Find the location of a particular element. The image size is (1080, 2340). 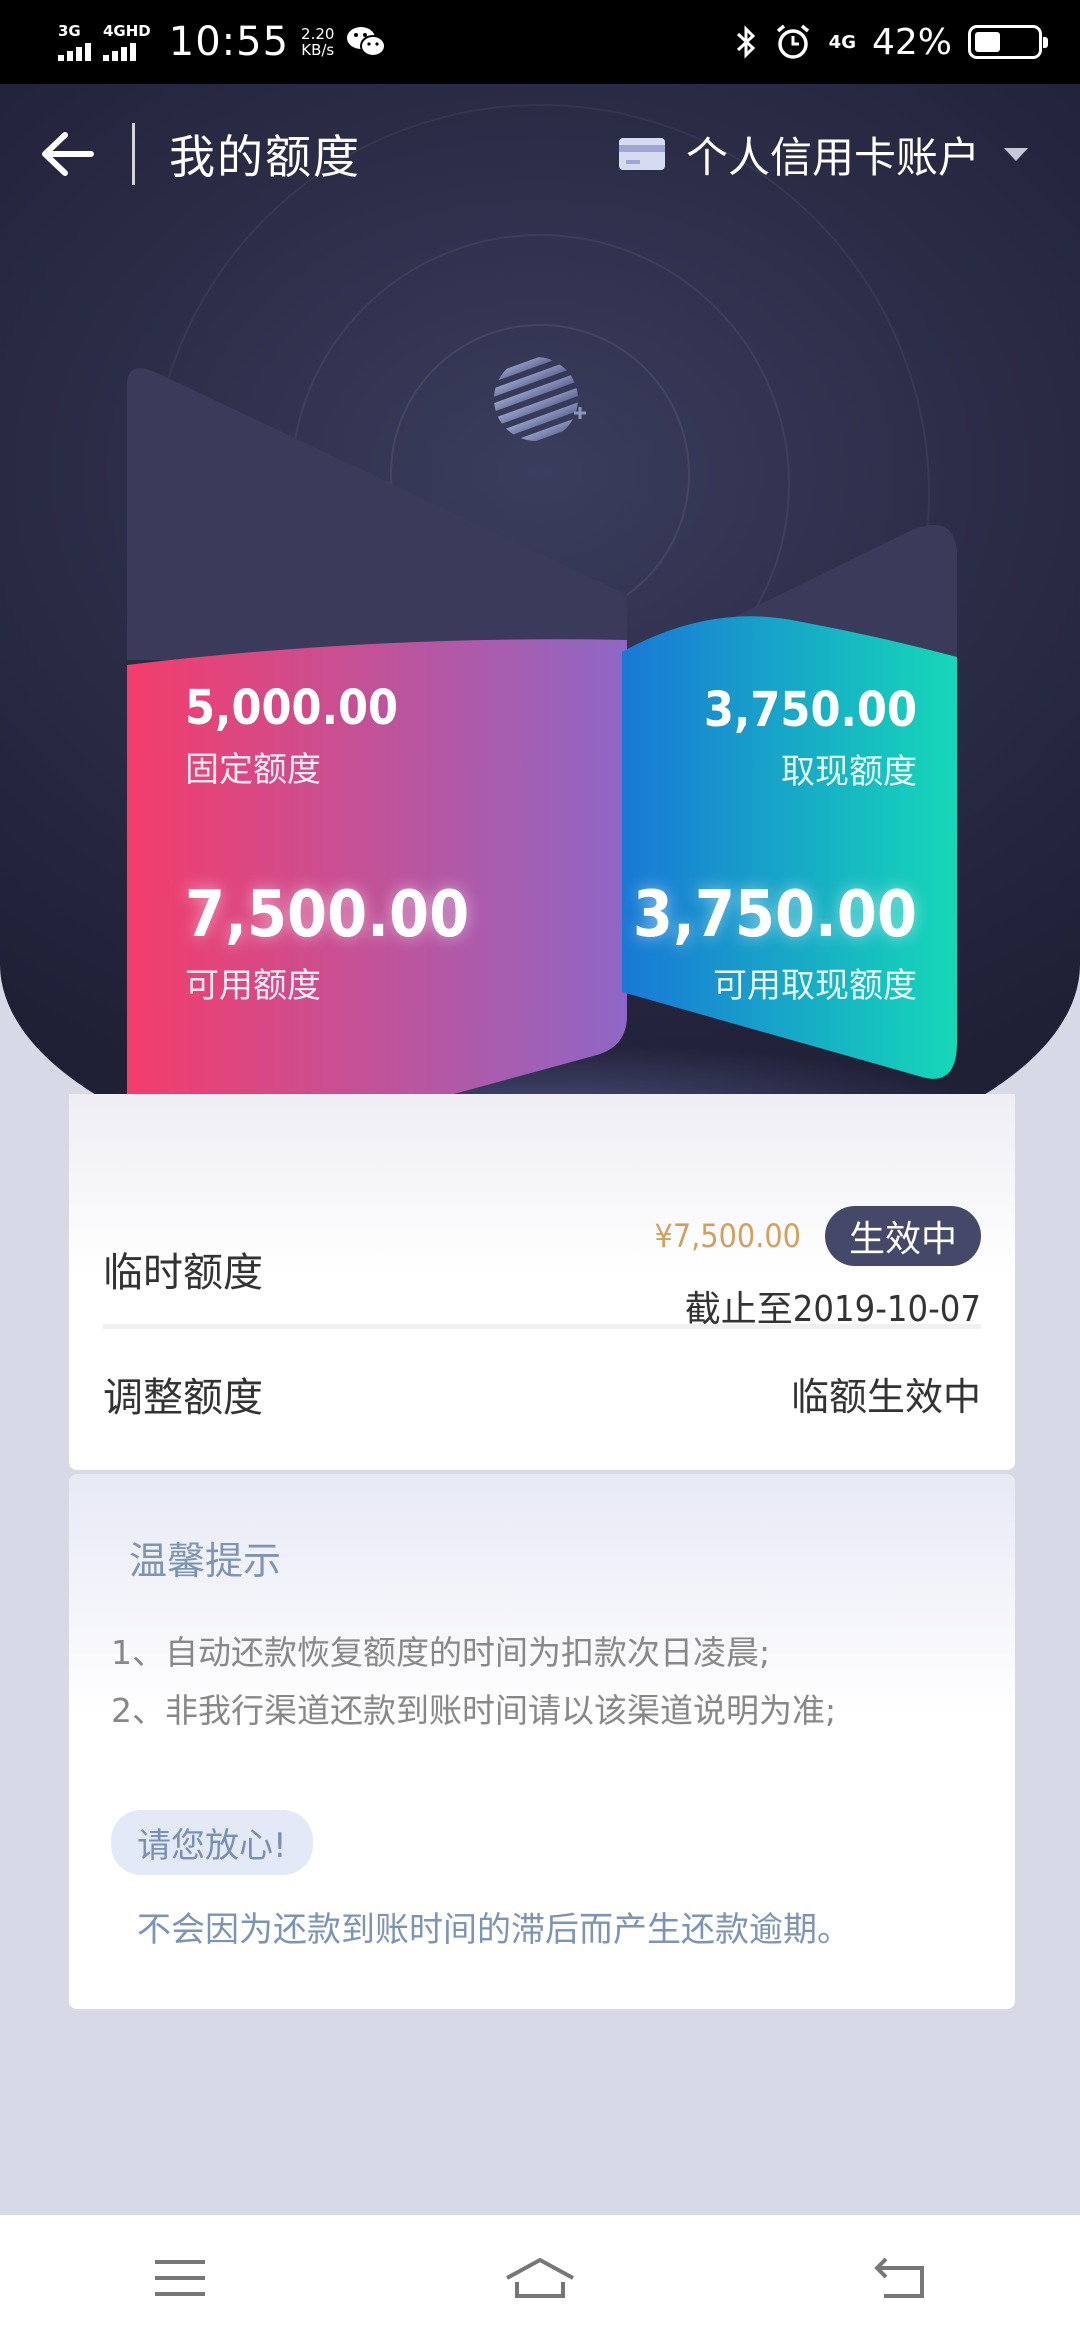

available-cash-limit-value: 3,750.00 is located at coordinates (774, 915).